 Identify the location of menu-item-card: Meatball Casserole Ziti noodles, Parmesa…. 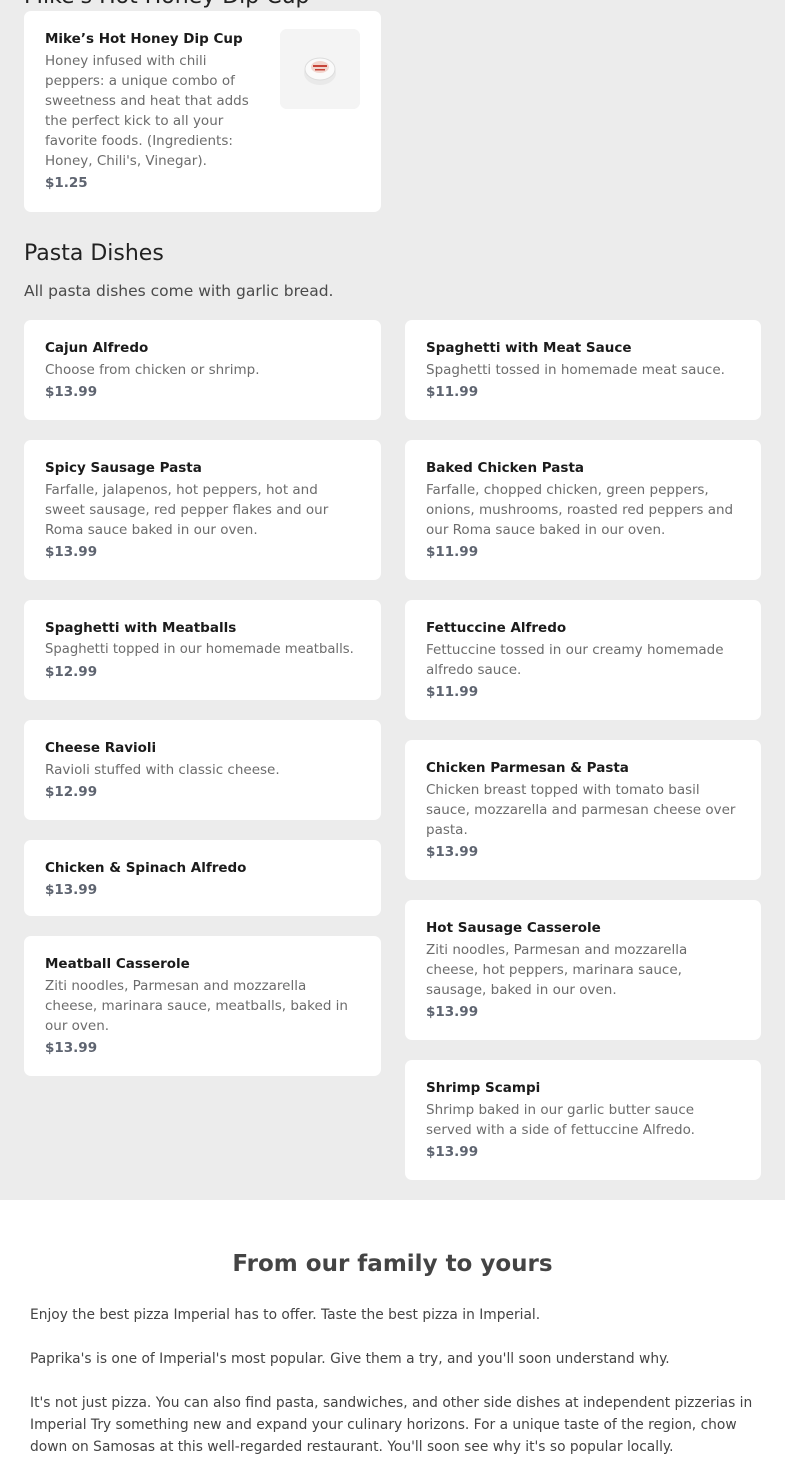
(202, 1006).